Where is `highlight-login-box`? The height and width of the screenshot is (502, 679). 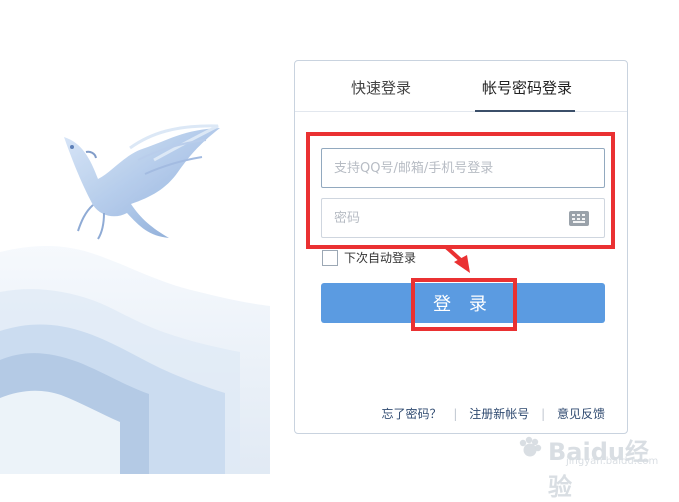 highlight-login-box is located at coordinates (464, 304).